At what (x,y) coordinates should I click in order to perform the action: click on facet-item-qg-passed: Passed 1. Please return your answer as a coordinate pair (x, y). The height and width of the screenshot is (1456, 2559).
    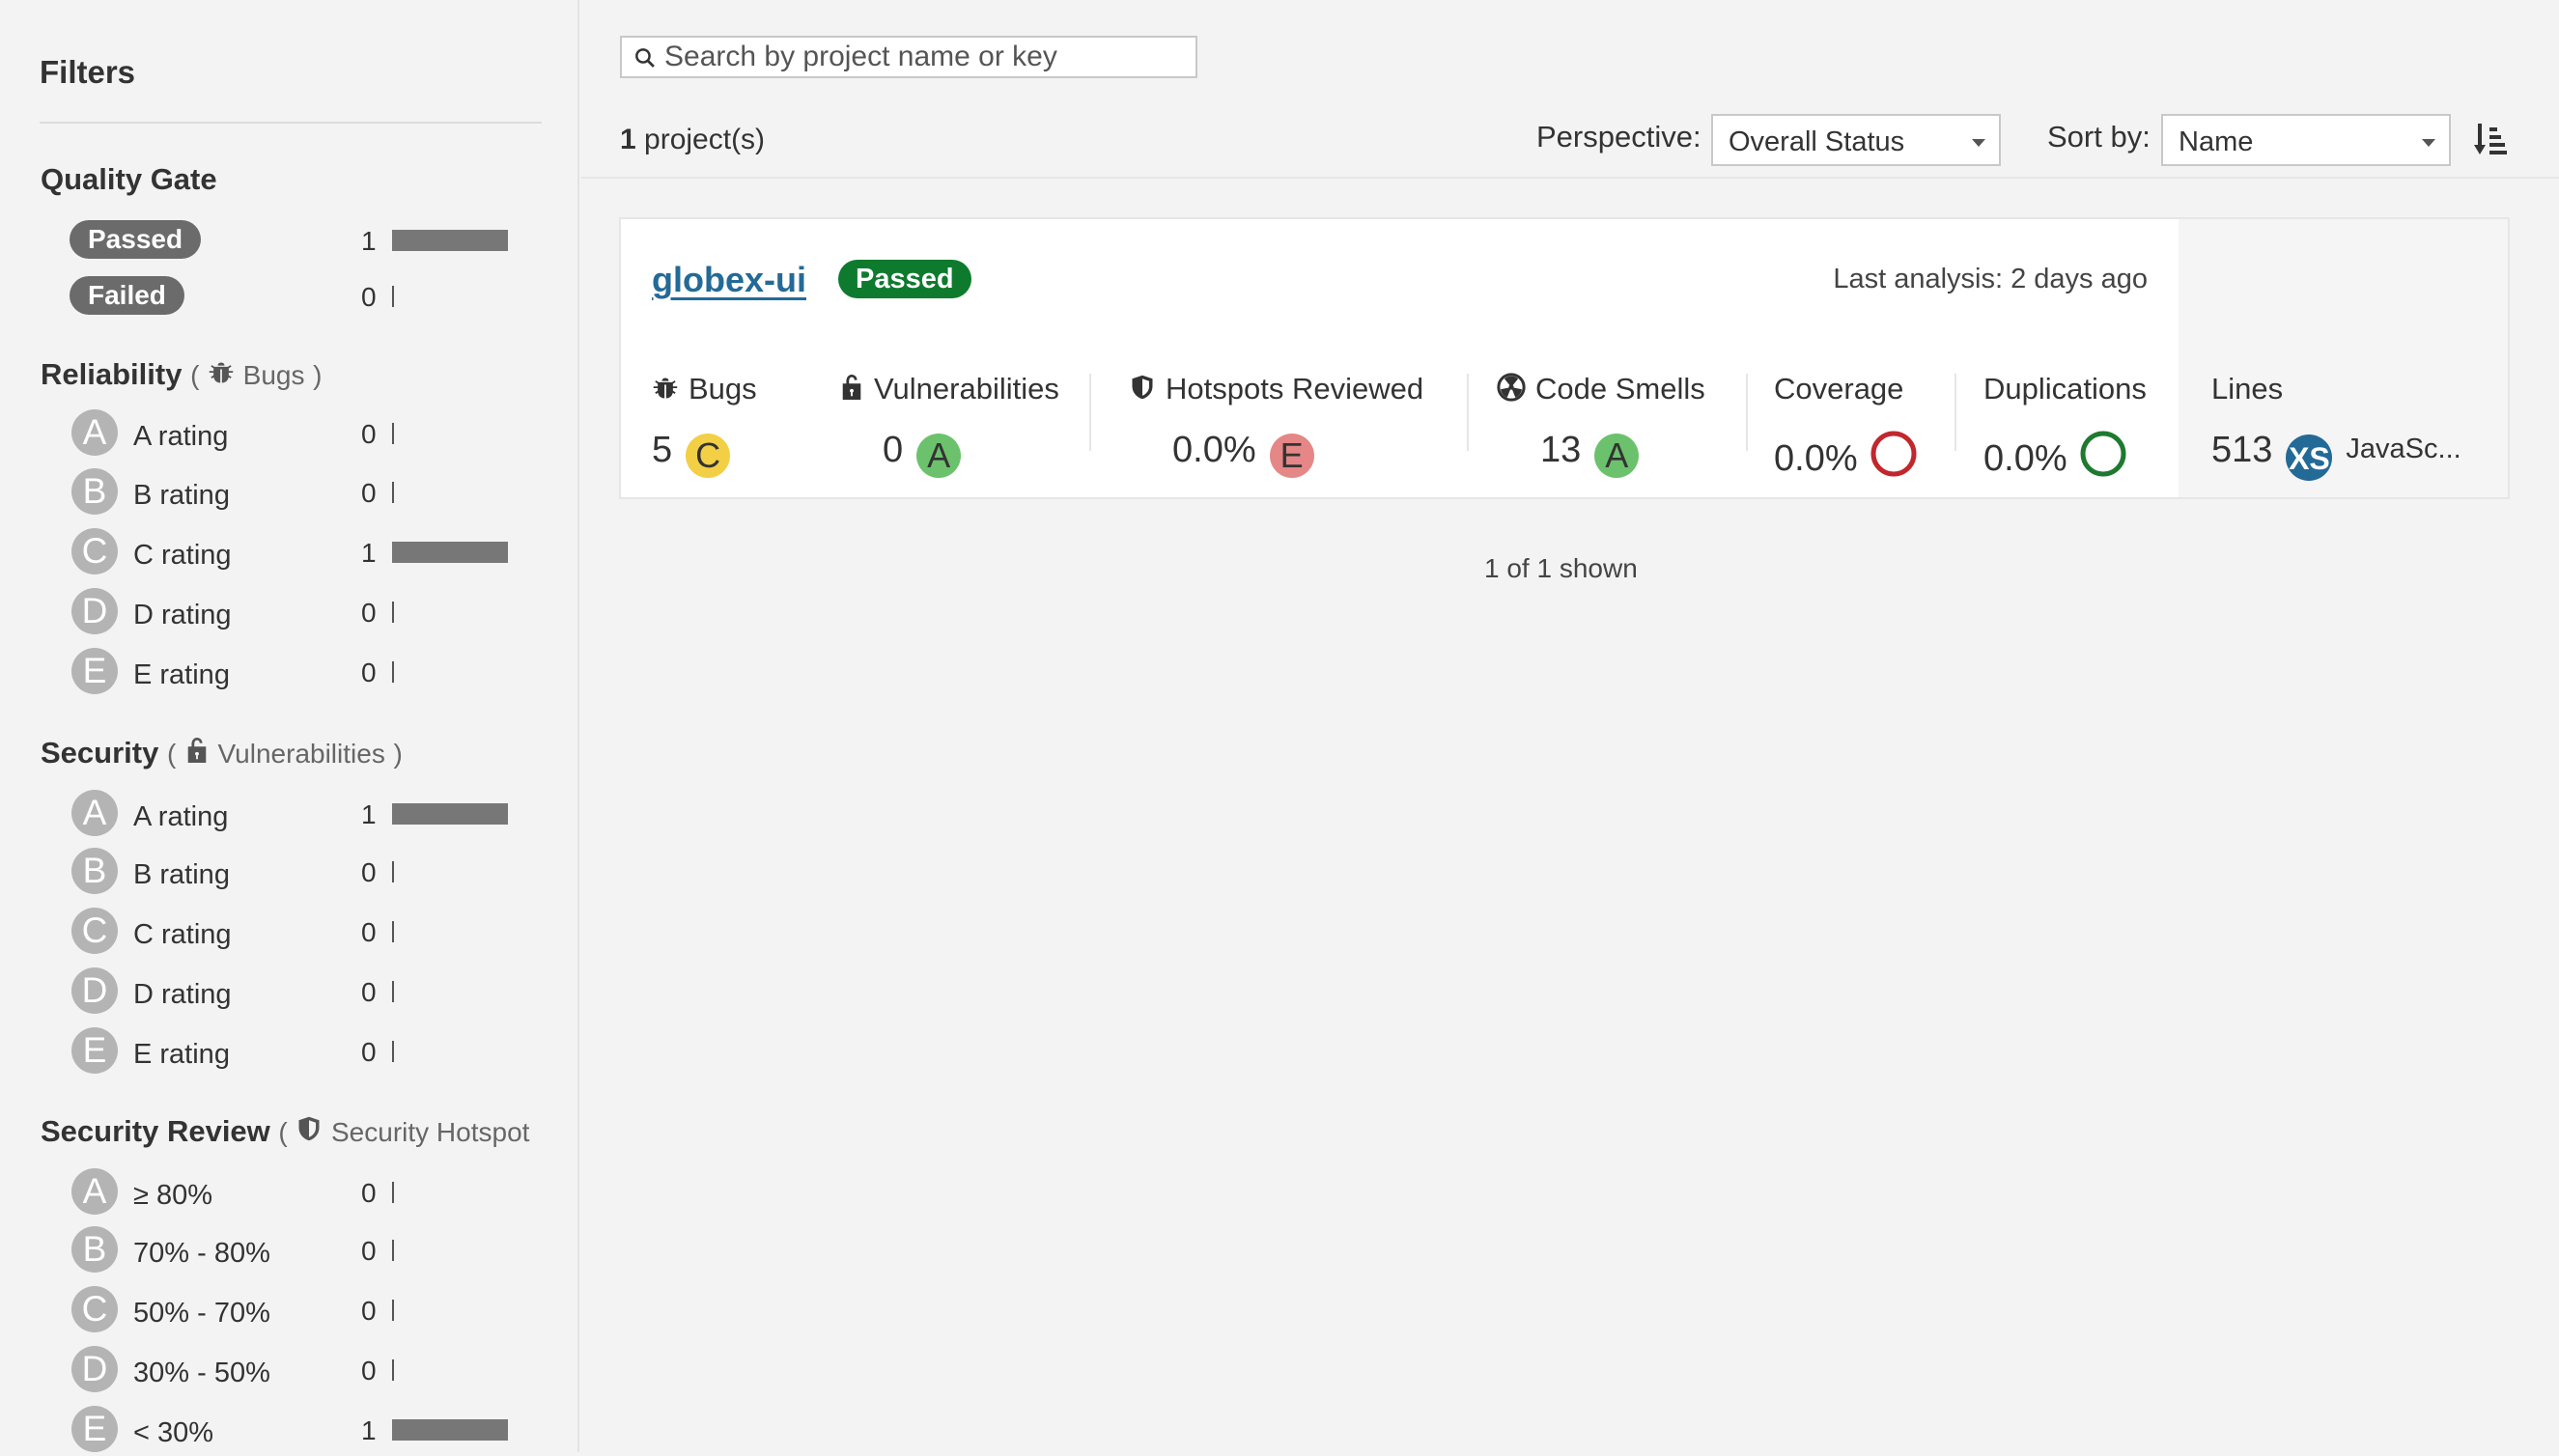
    Looking at the image, I should click on (292, 241).